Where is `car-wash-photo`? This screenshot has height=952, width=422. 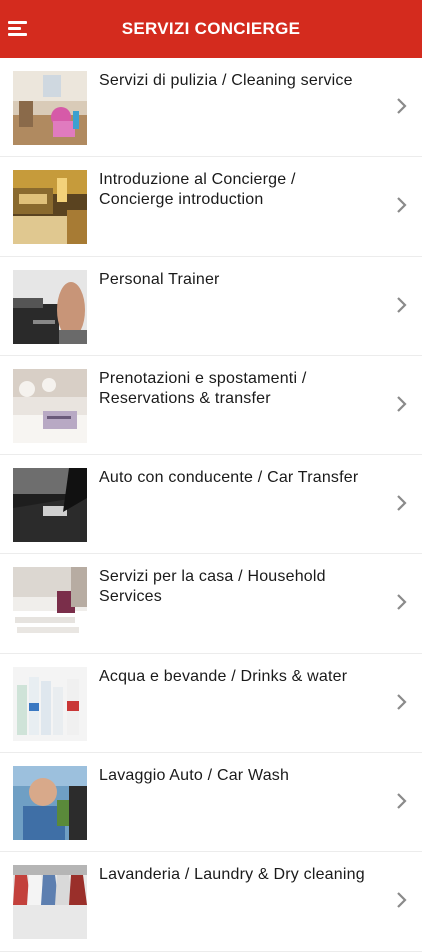 car-wash-photo is located at coordinates (50, 803).